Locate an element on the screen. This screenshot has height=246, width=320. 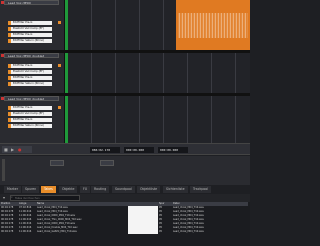
tab-objekte: Objekte is located at coordinates (68, 189).